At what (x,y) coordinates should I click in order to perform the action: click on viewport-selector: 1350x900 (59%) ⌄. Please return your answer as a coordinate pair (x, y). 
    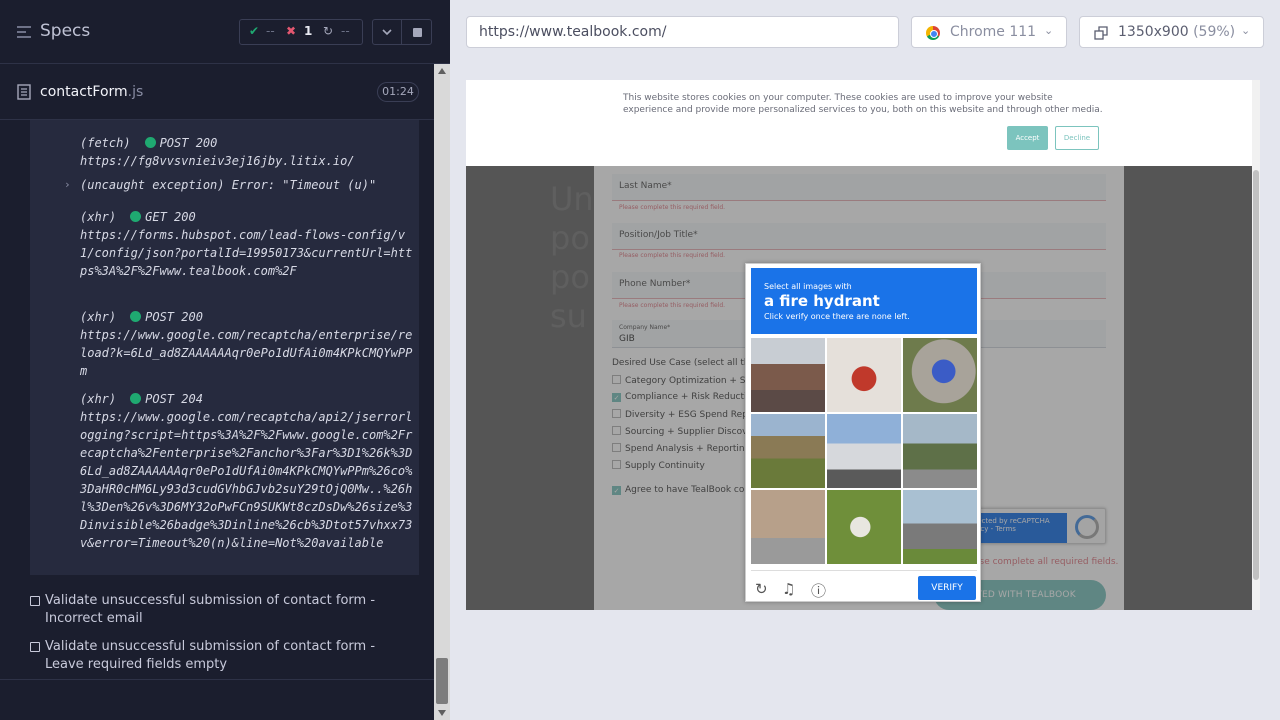
    Looking at the image, I should click on (1171, 32).